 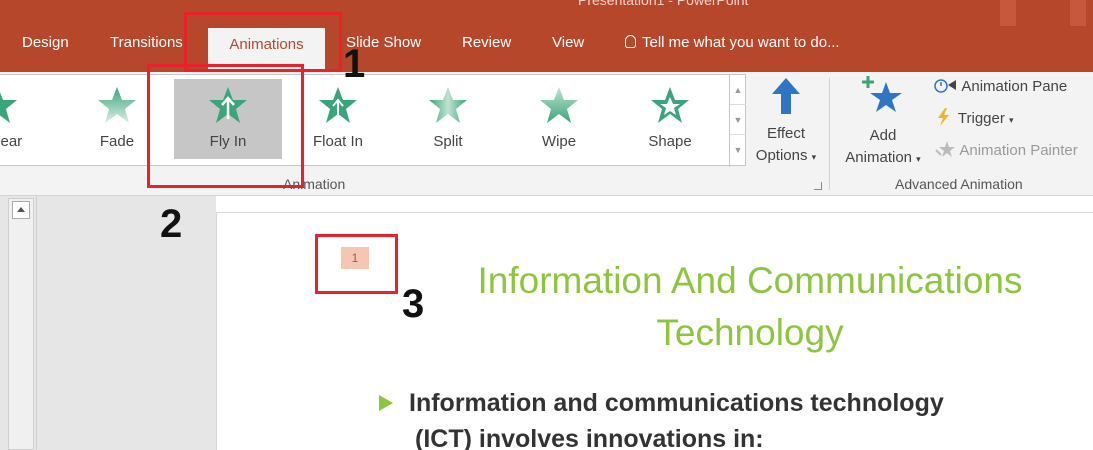 I want to click on star-shape-icon, so click(x=670, y=105).